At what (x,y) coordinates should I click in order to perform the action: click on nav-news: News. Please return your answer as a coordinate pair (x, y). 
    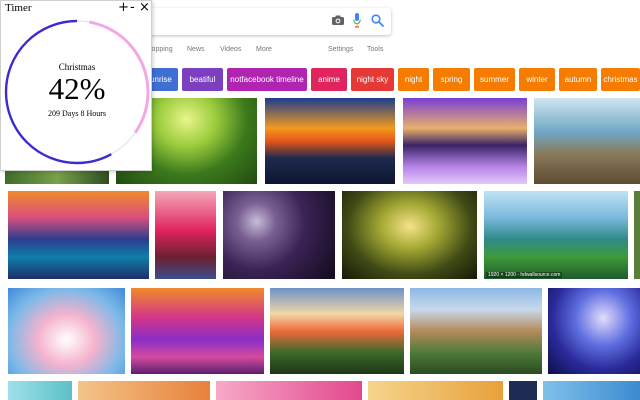
    Looking at the image, I should click on (196, 49).